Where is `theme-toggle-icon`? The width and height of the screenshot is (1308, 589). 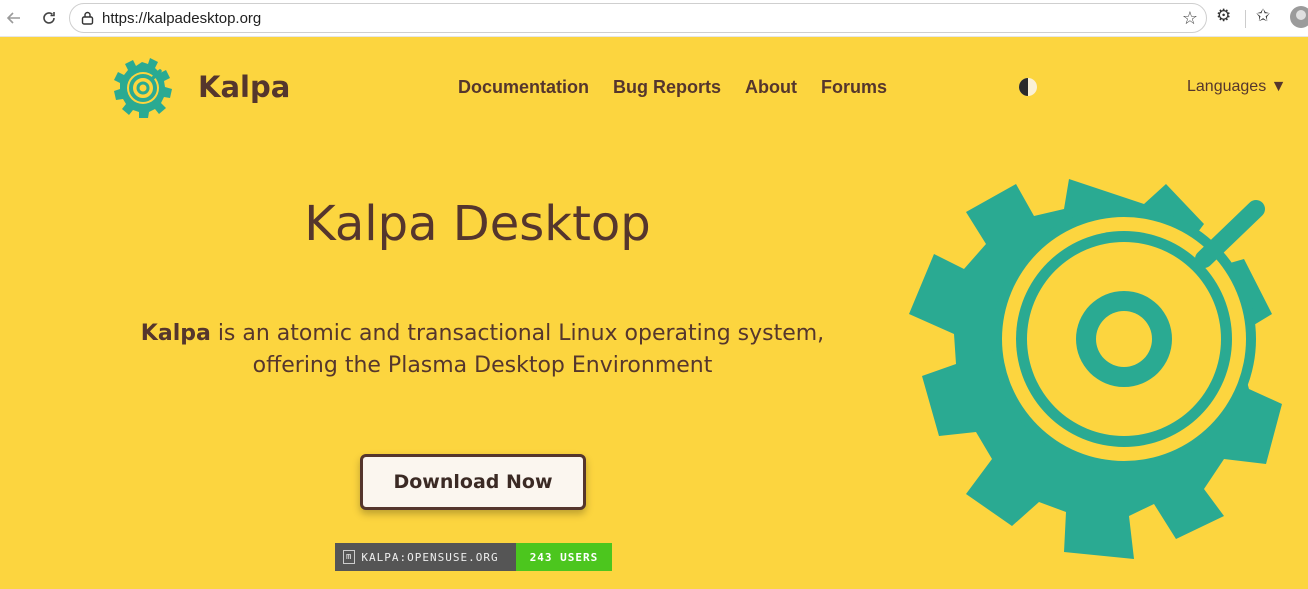
theme-toggle-icon is located at coordinates (1028, 87).